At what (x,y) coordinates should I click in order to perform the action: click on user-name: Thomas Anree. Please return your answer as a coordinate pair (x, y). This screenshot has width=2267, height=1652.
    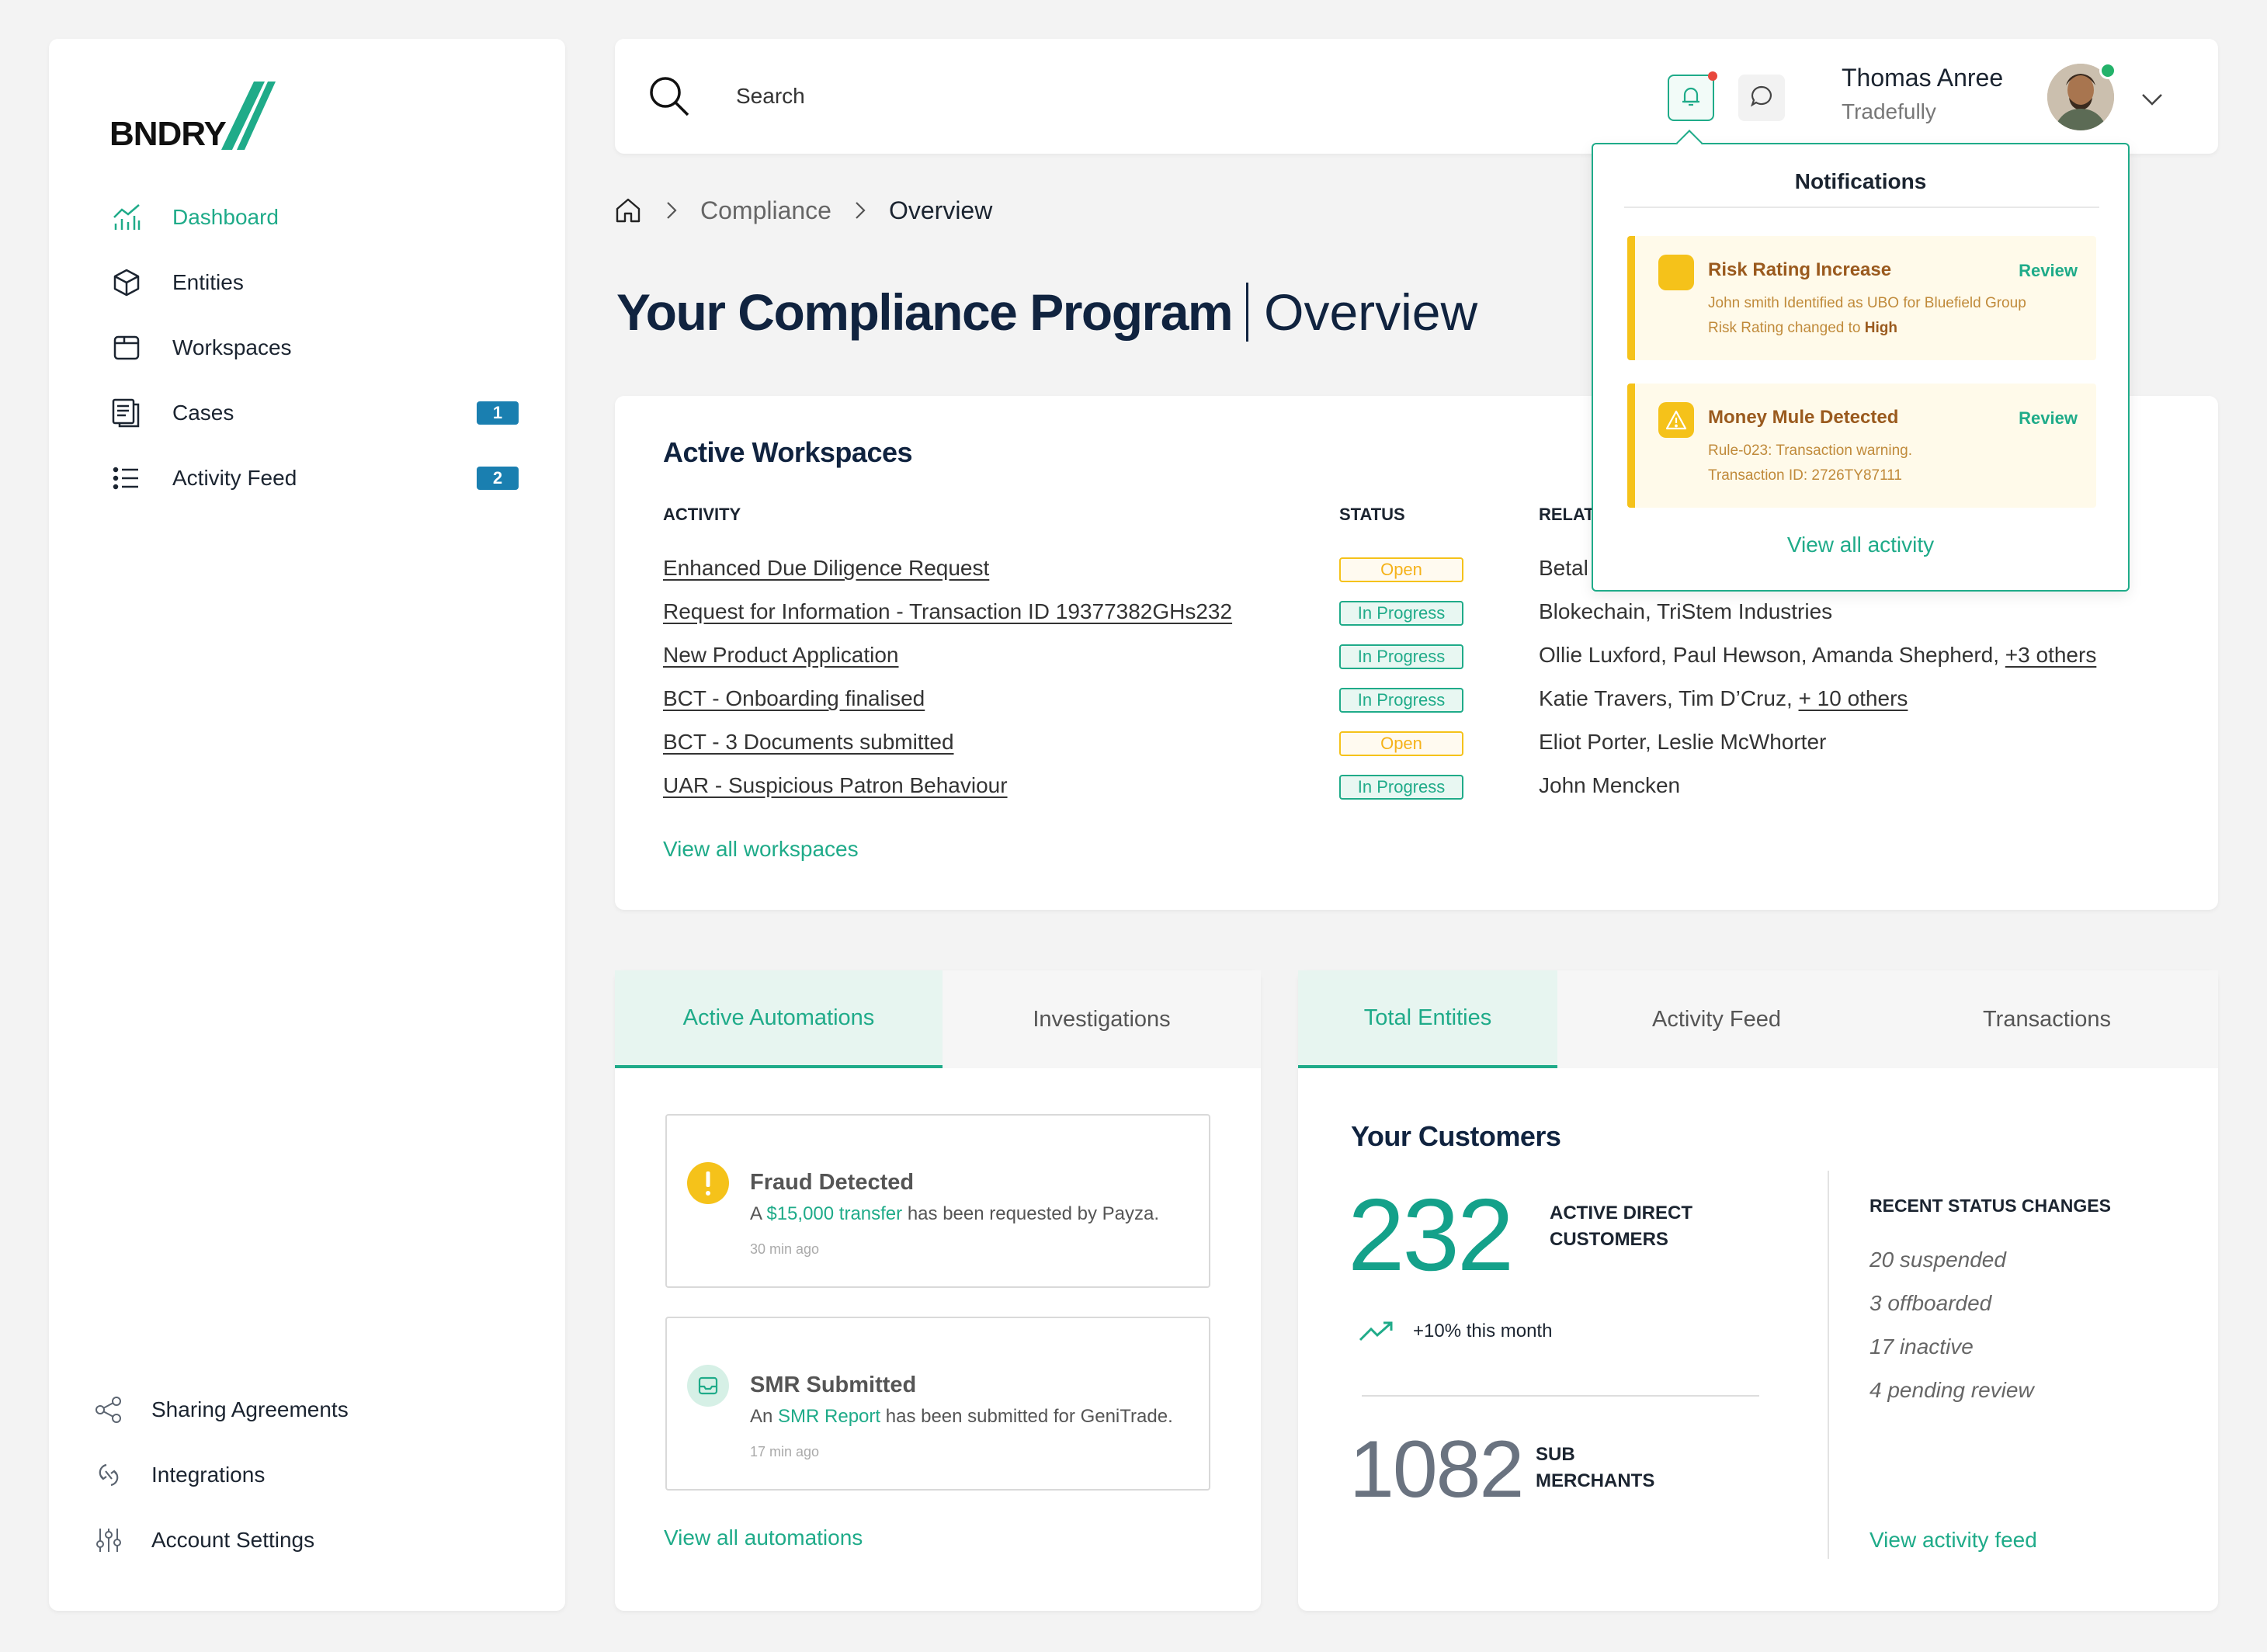
    Looking at the image, I should click on (1922, 78).